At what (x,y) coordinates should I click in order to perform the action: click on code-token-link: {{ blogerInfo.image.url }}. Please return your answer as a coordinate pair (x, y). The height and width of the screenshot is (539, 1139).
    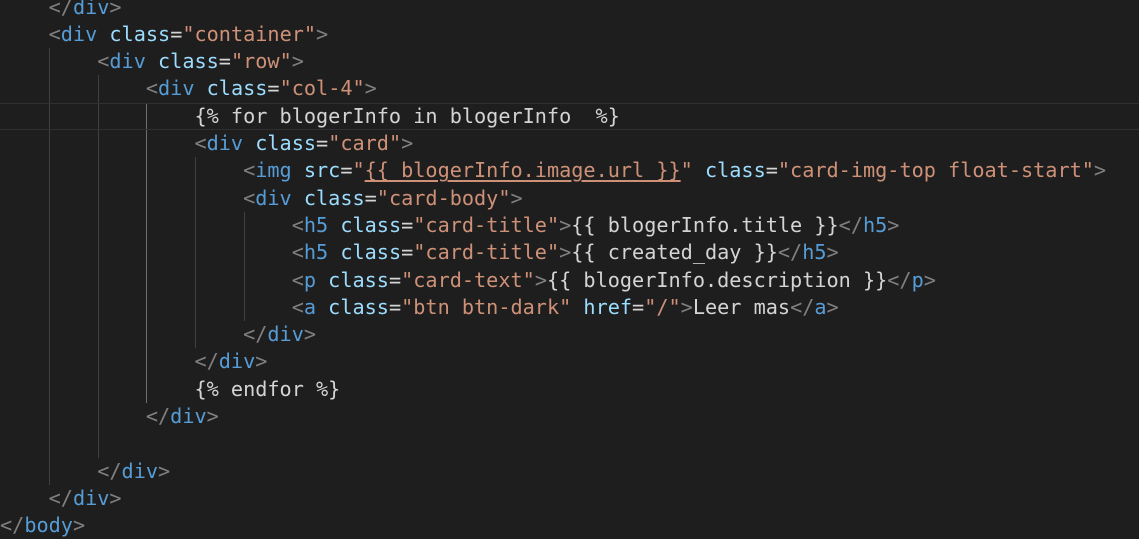
    Looking at the image, I should click on (522, 170).